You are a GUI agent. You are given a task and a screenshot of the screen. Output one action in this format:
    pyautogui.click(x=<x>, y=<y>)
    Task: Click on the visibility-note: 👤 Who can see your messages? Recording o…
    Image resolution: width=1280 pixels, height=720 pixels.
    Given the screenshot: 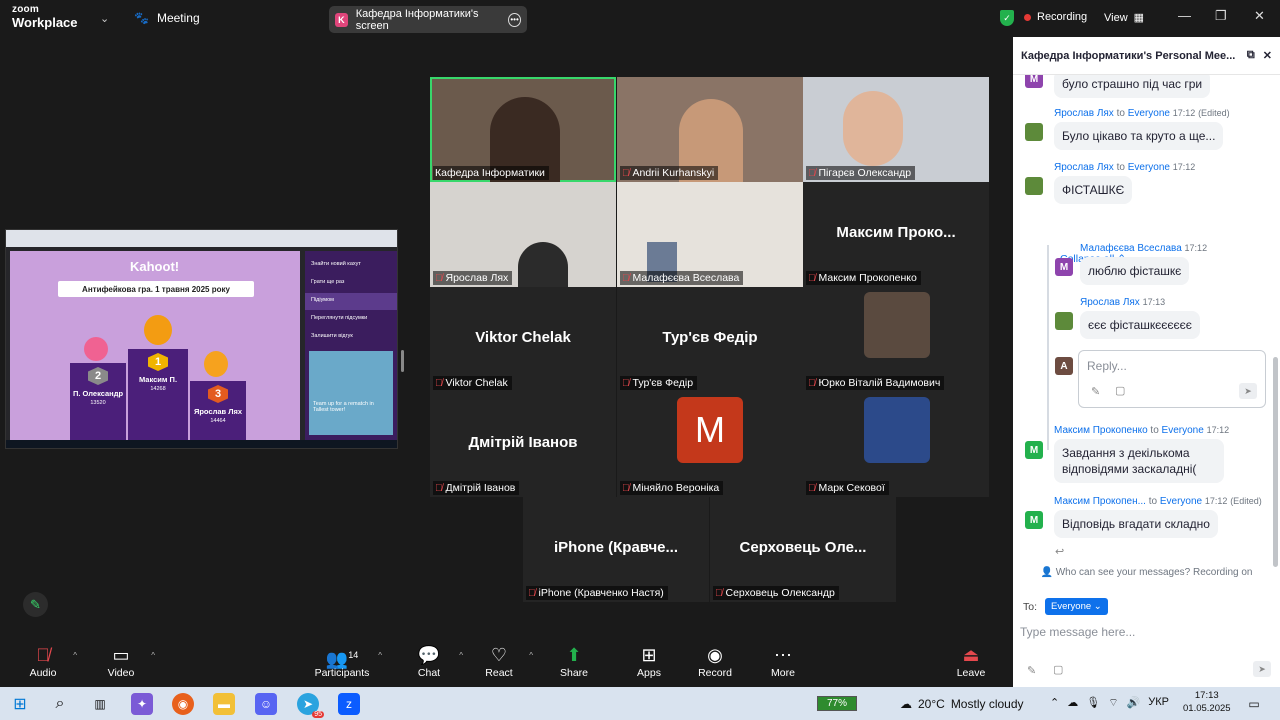 What is the action you would take?
    pyautogui.click(x=1146, y=572)
    